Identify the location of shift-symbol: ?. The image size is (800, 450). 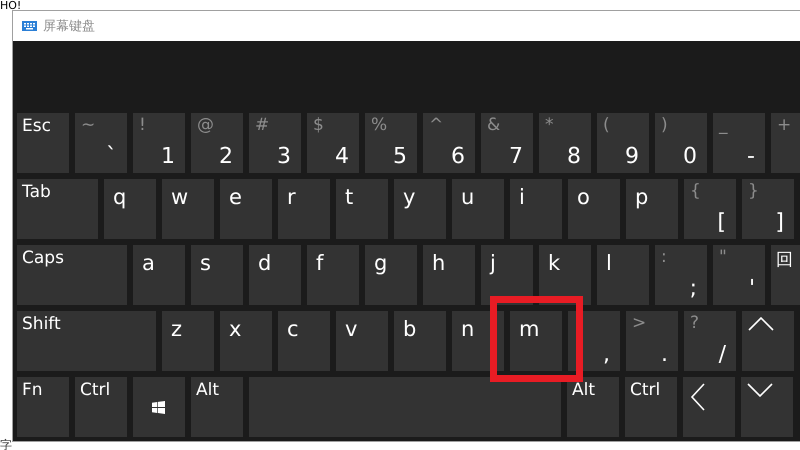
(695, 323).